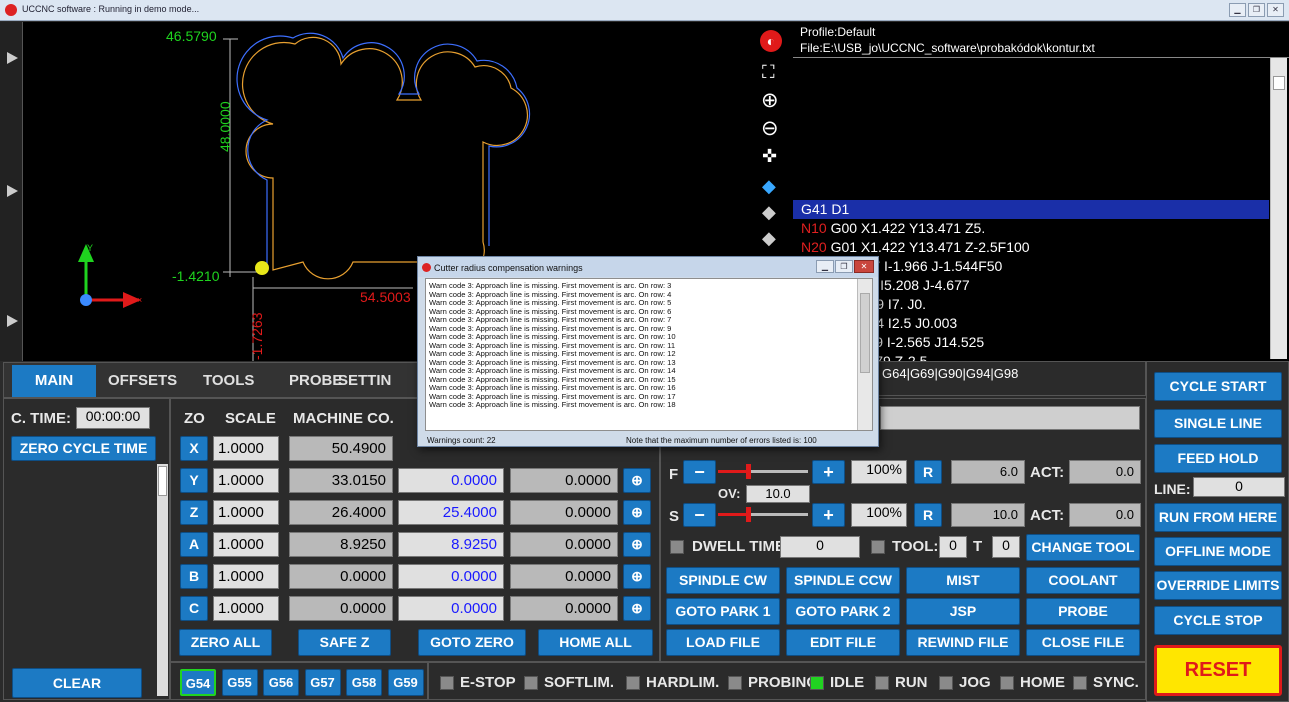 The image size is (1289, 702). Describe the element at coordinates (1083, 611) in the screenshot. I see `function-button: PROBE` at that location.